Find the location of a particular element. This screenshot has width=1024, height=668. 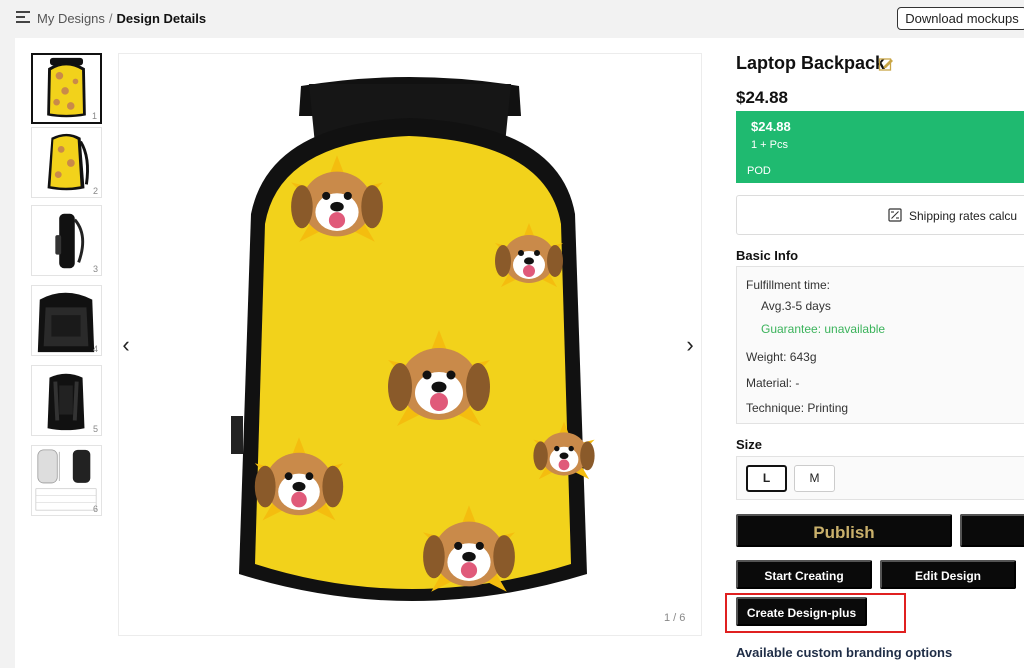

highlight-box is located at coordinates (815, 613).